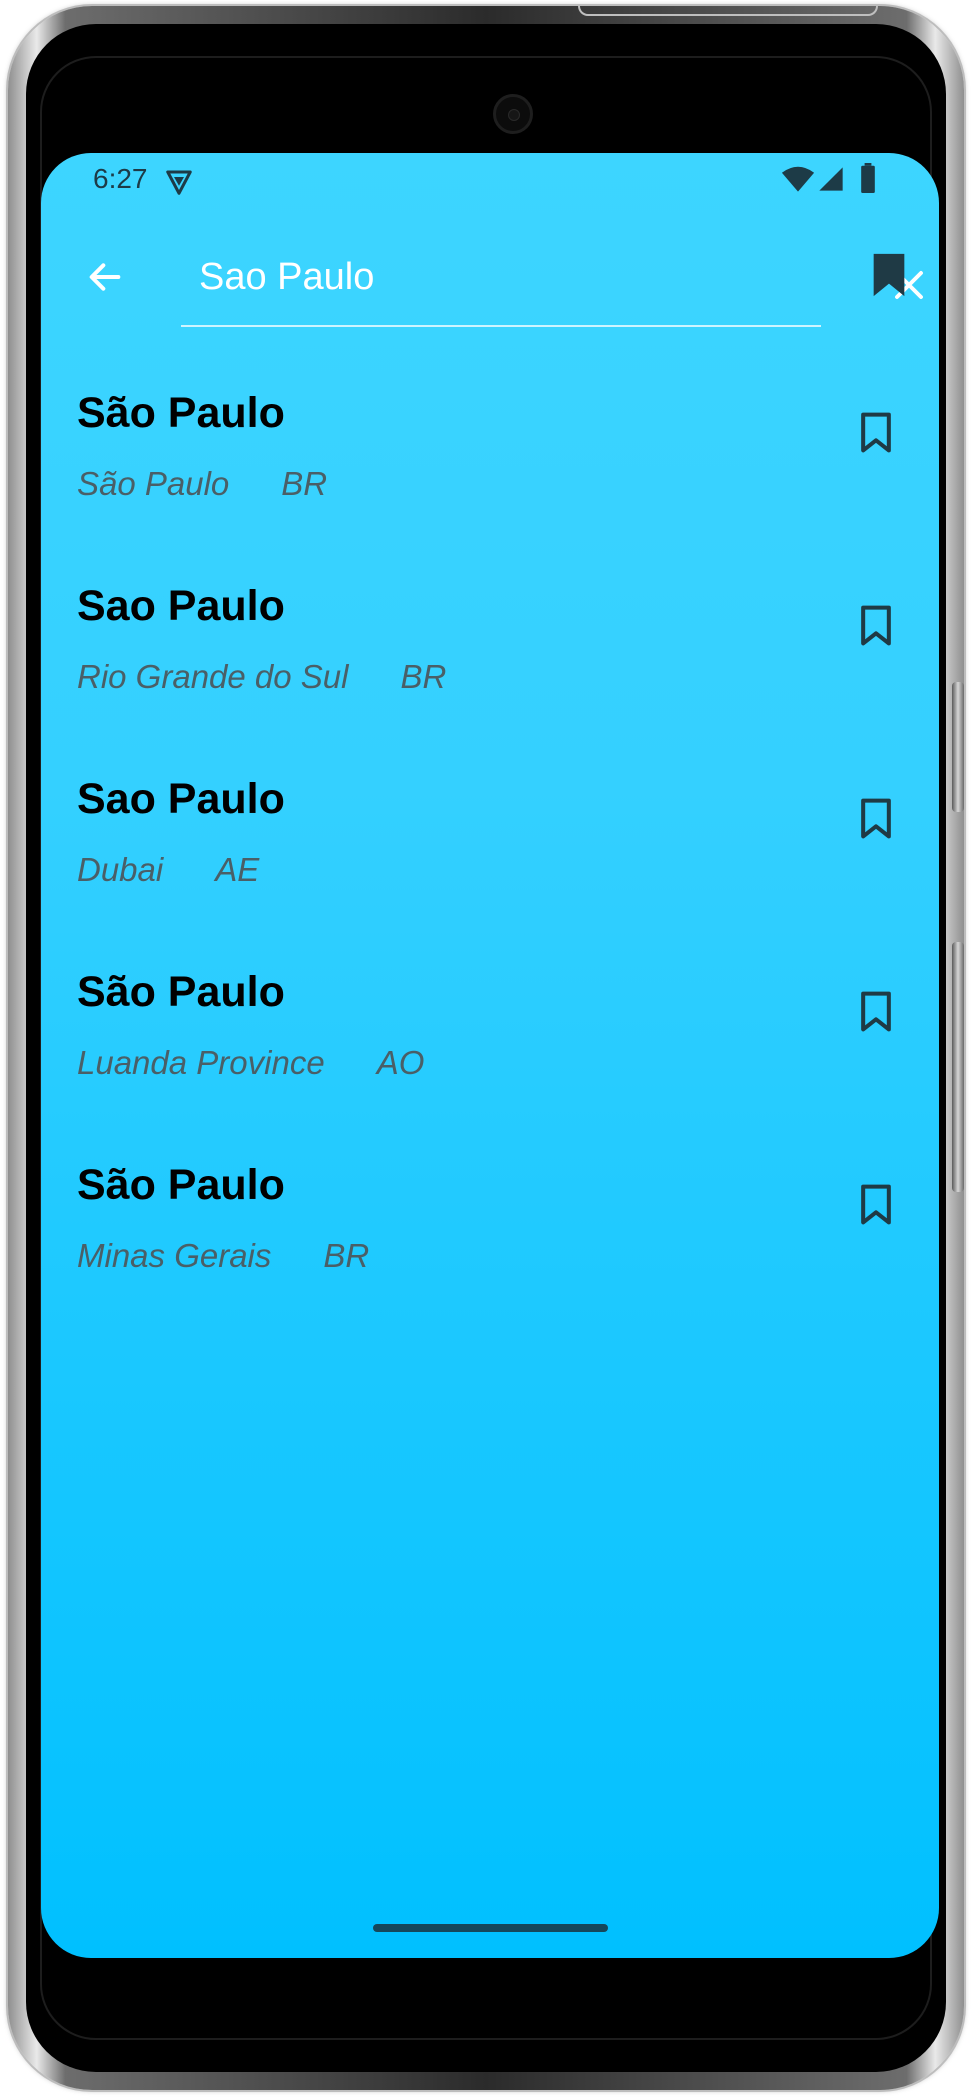 This screenshot has width=978, height=2100. I want to click on wifi-icon, so click(798, 179).